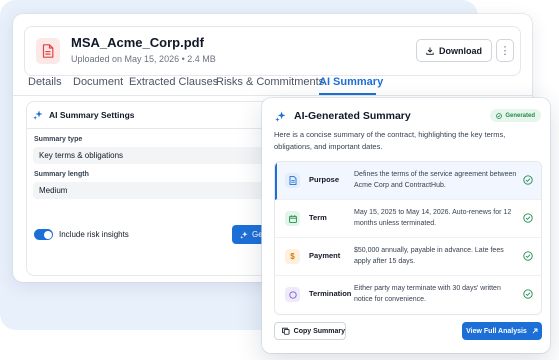 Image resolution: width=559 pixels, height=360 pixels. Describe the element at coordinates (270, 82) in the screenshot. I see `tab-risks-commitments: Risks & Commitments` at that location.